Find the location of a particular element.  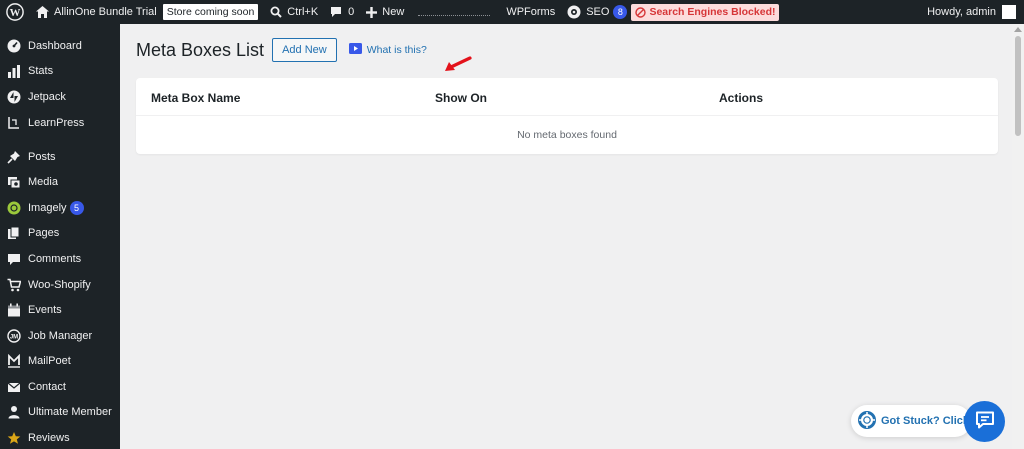

comments-icon is located at coordinates (14, 259).